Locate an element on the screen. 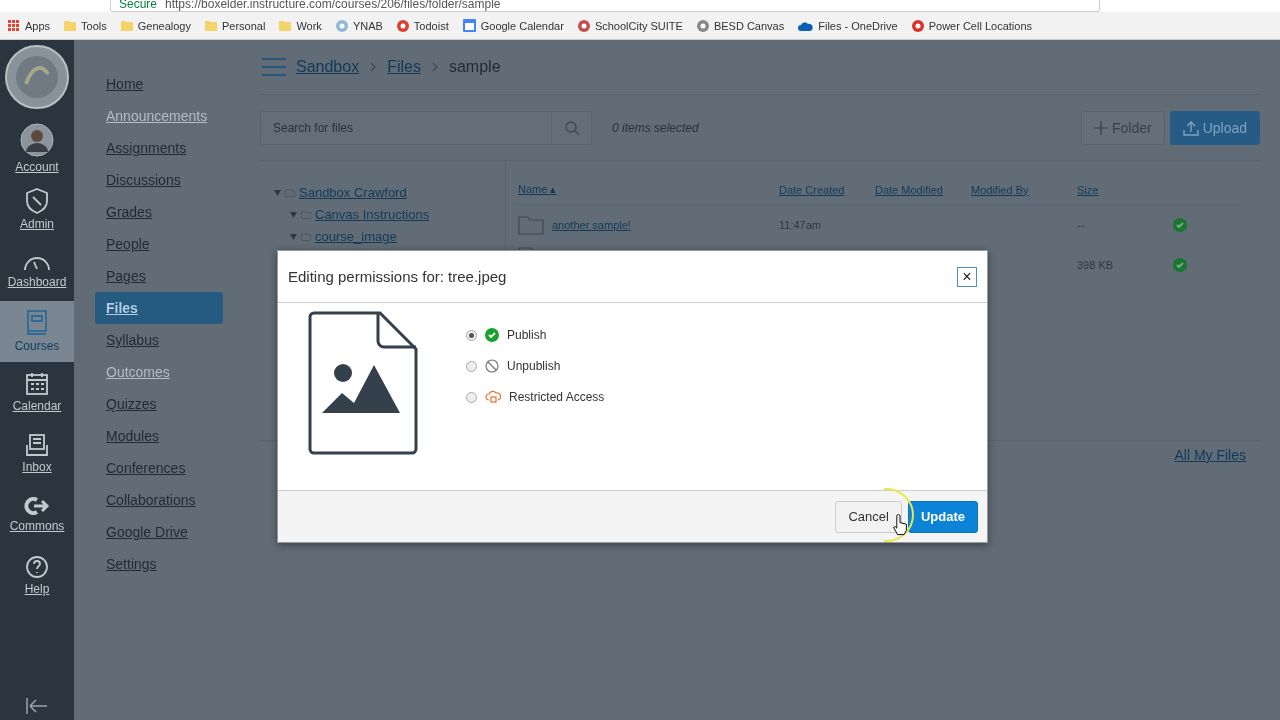 Image resolution: width=1280 pixels, height=720 pixels. global-nav-item: Courses is located at coordinates (37, 331).